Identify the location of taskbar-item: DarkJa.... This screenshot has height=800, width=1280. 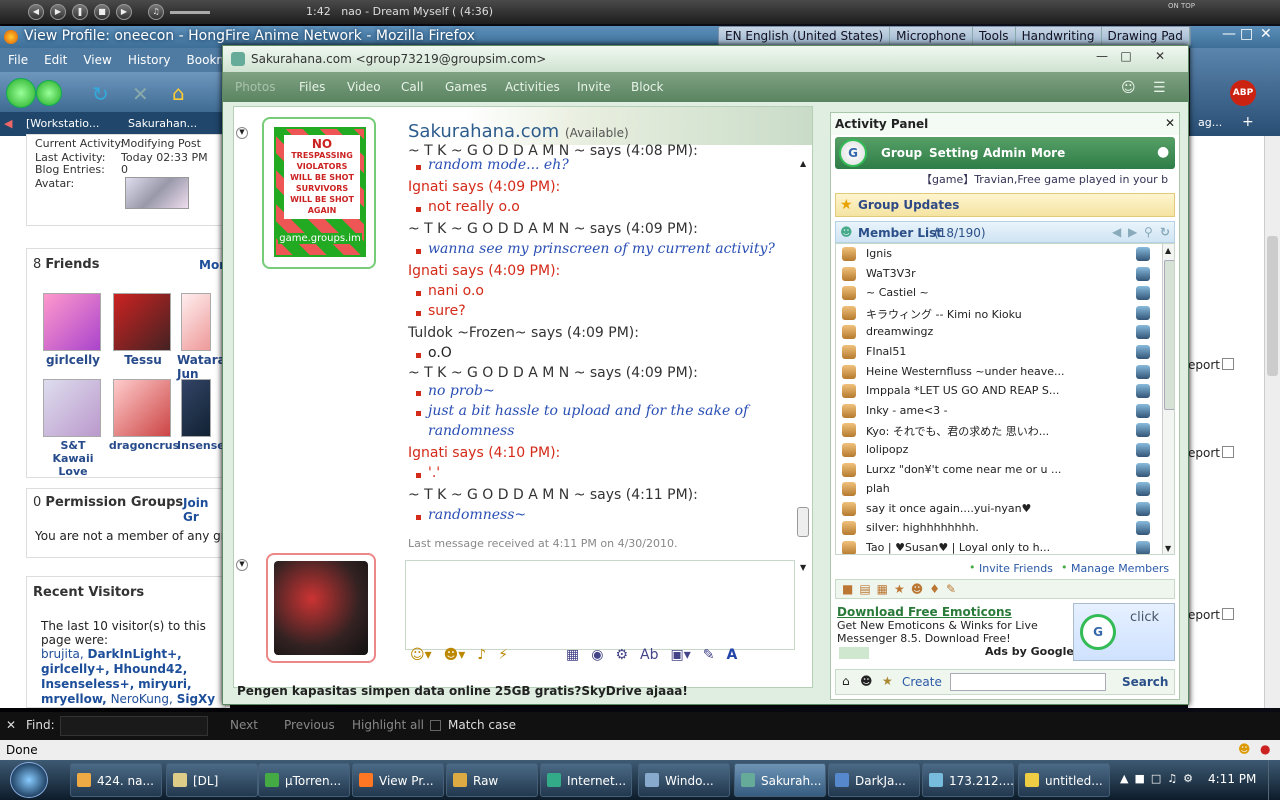
(874, 780).